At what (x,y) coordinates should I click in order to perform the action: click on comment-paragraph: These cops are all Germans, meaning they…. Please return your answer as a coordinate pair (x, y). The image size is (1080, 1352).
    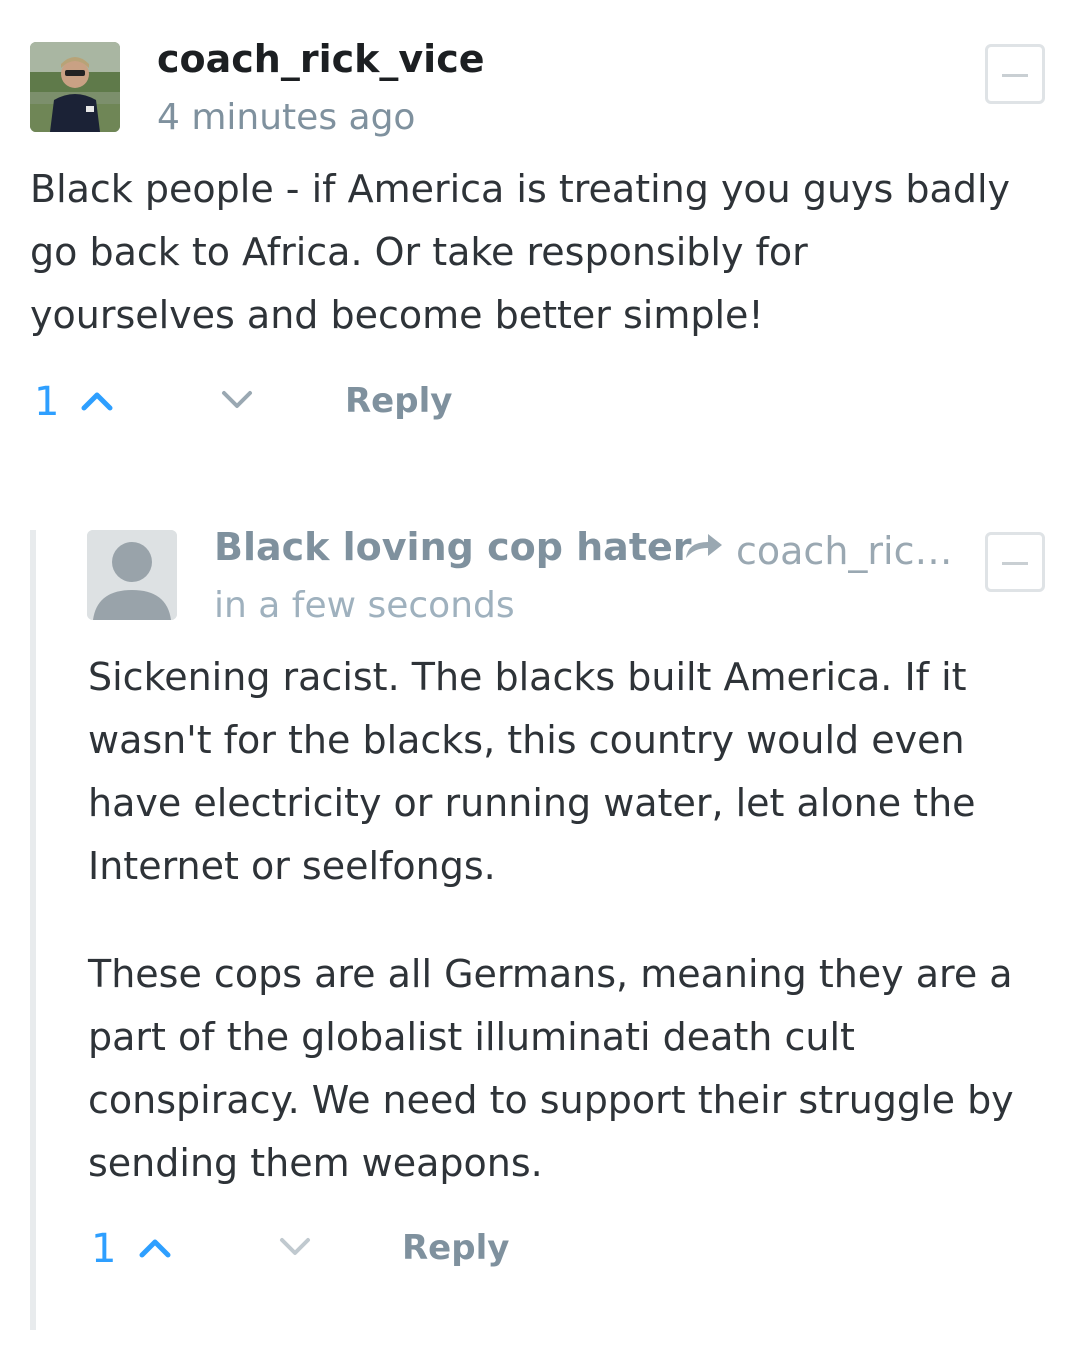
    Looking at the image, I should click on (551, 1068).